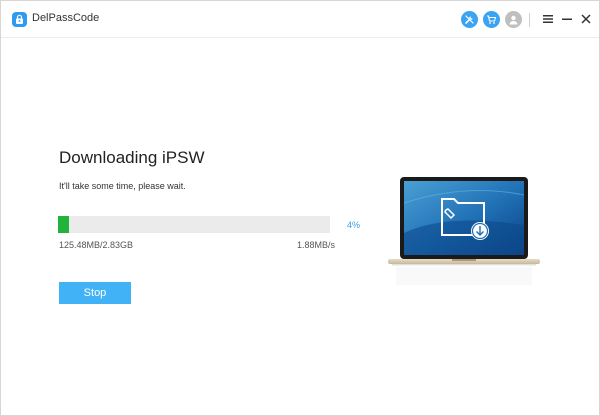 The width and height of the screenshot is (600, 416). What do you see at coordinates (66, 18) in the screenshot?
I see `app-title: DelPassCode` at bounding box center [66, 18].